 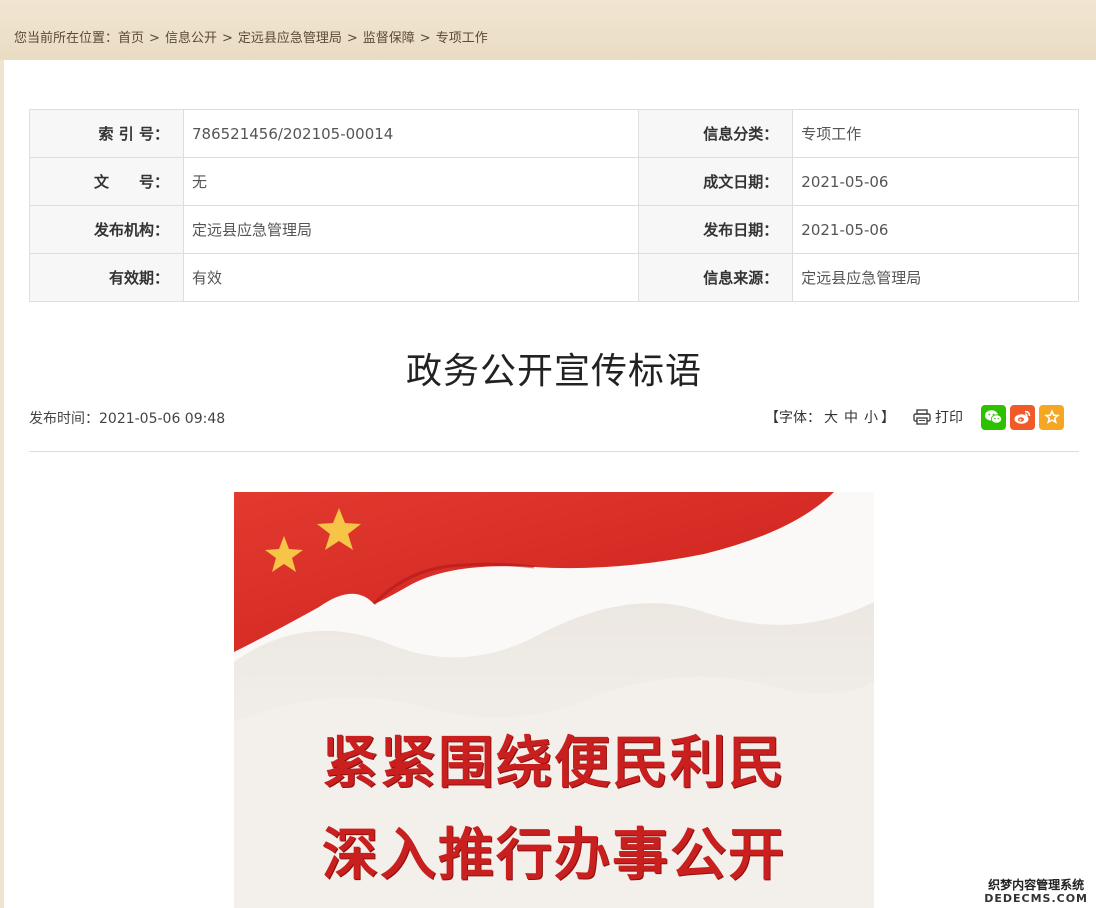 I want to click on meta-key-publisher: 发布机构：, so click(x=106, y=229).